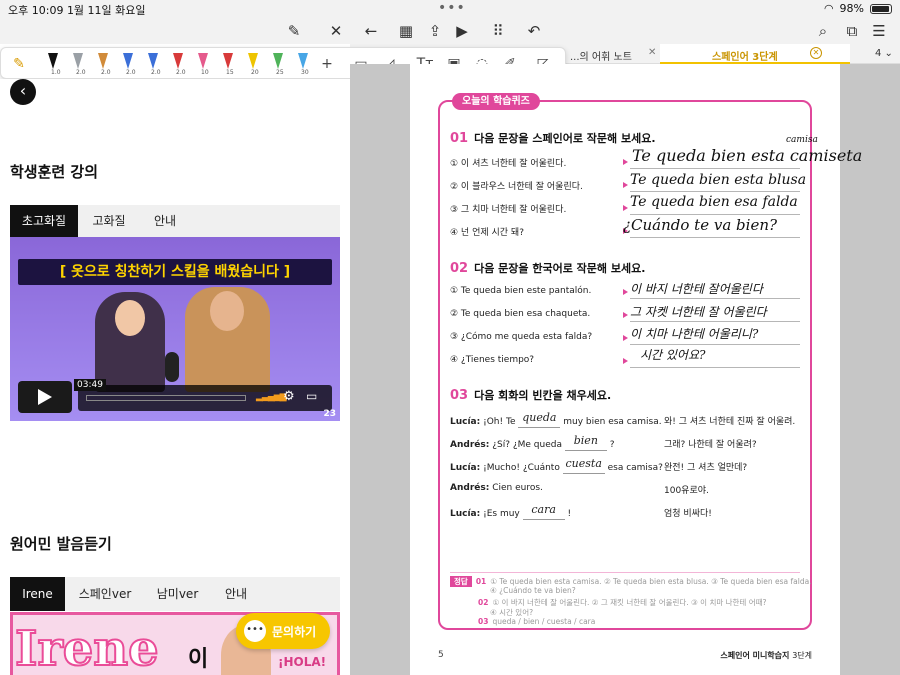 This screenshot has height=675, width=900. What do you see at coordinates (858, 8) in the screenshot?
I see `status-right: ◠ 98%` at bounding box center [858, 8].